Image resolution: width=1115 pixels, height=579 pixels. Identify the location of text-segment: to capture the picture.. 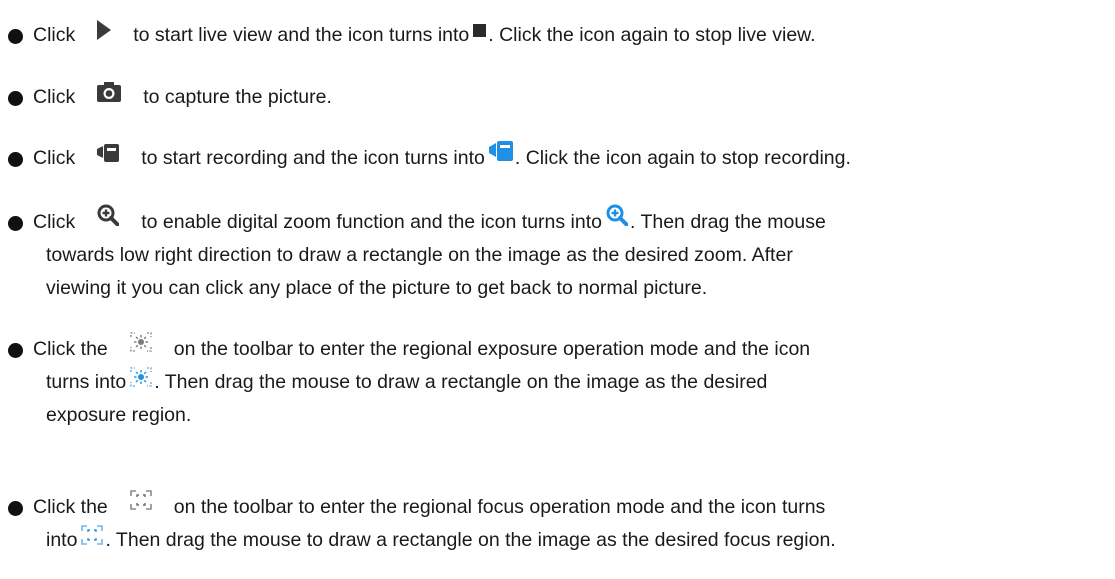
(237, 97).